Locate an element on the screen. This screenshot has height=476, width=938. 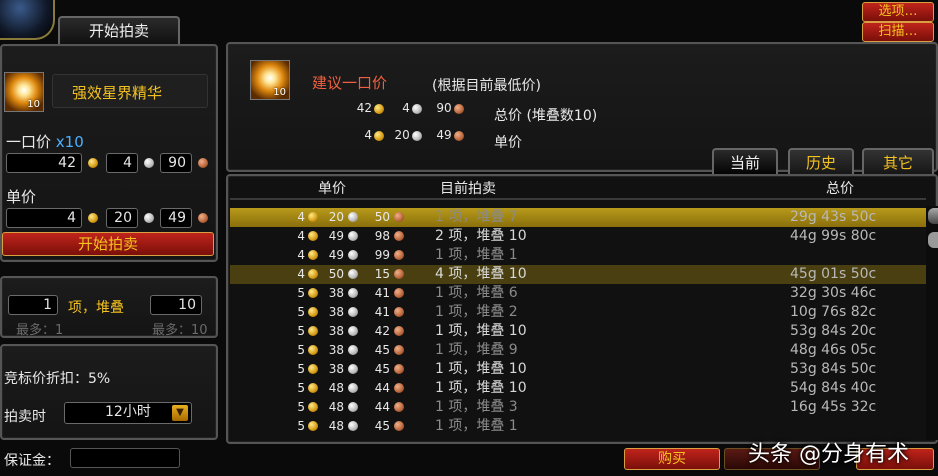
stack-count-input: 1 is located at coordinates (33, 305).